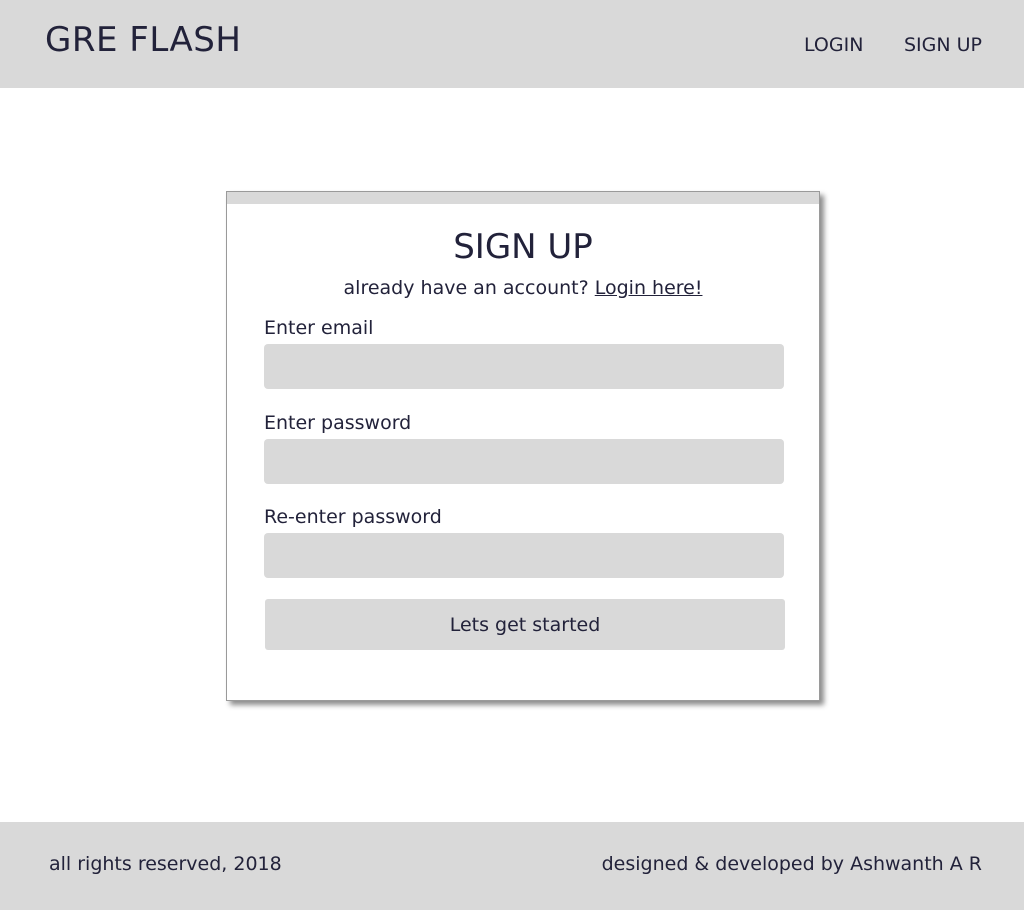  I want to click on reenter-password-label: Re-enter password, so click(353, 517).